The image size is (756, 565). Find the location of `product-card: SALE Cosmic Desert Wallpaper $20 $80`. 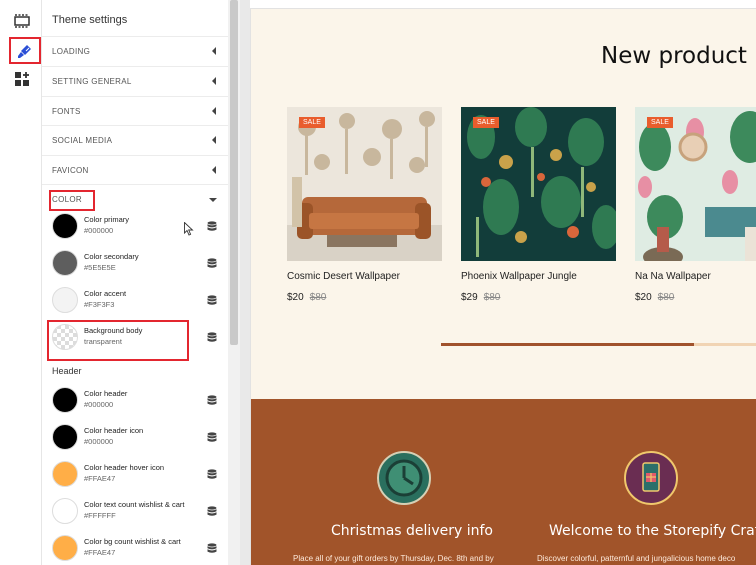

product-card: SALE Cosmic Desert Wallpaper $20 $80 is located at coordinates (364, 205).